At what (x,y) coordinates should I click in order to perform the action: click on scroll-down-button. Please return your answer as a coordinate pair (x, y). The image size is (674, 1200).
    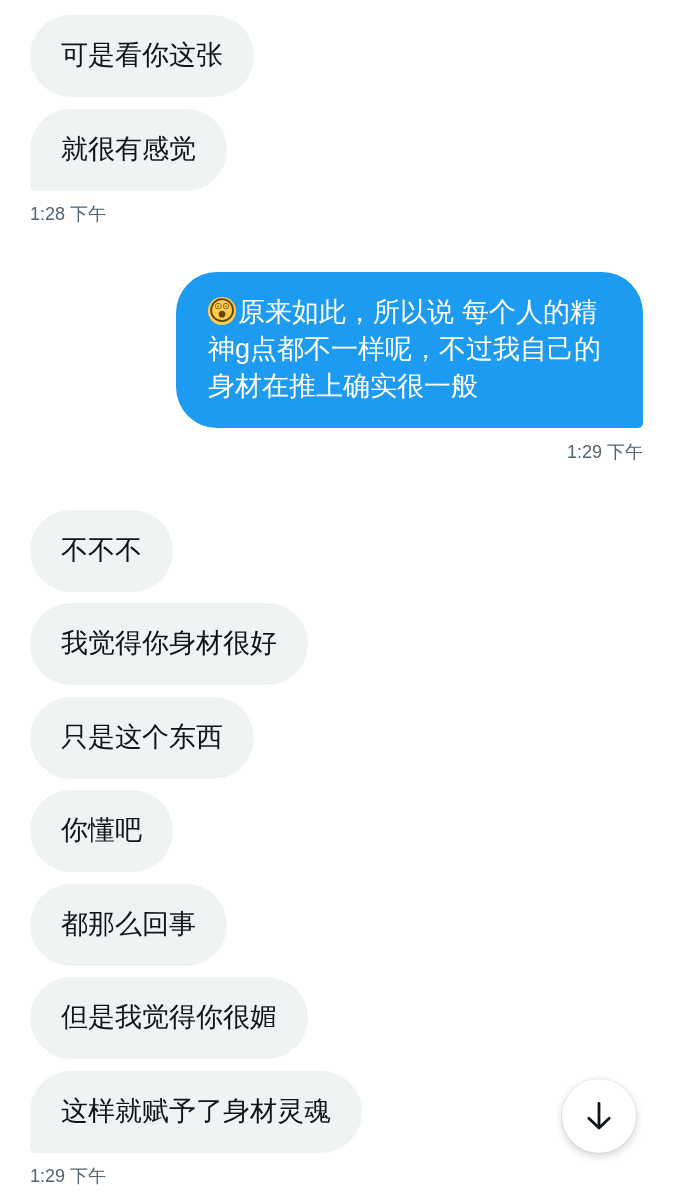
    Looking at the image, I should click on (599, 1116).